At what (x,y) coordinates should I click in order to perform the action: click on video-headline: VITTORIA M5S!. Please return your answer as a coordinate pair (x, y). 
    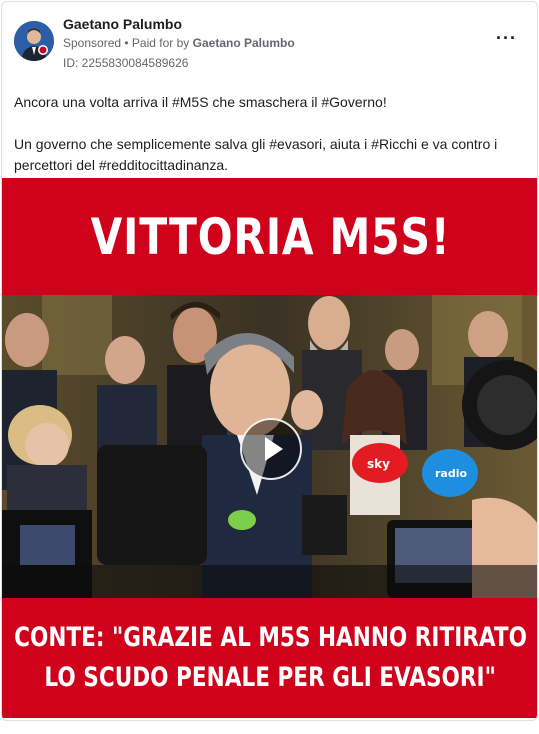
    Looking at the image, I should click on (270, 236).